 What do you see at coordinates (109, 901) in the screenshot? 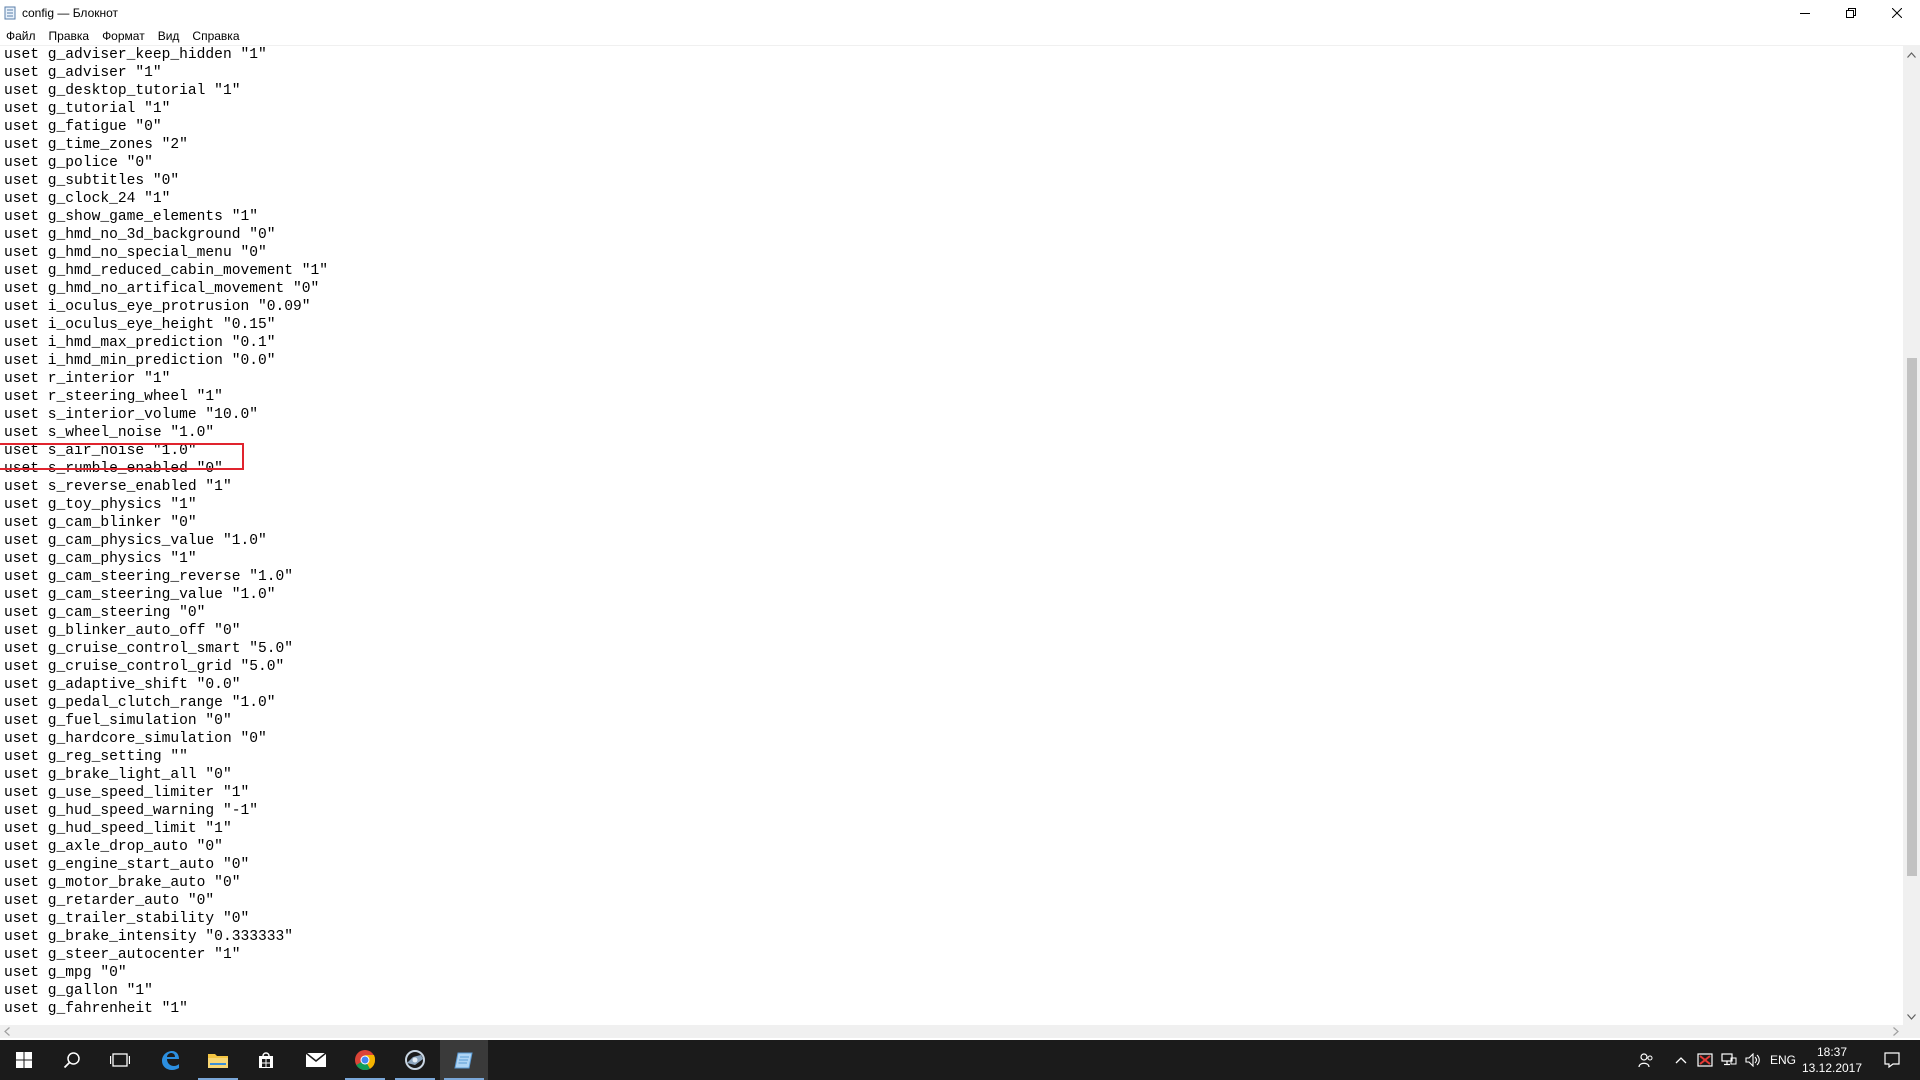
I see `text-line: uset g_retarder_auto "0"` at bounding box center [109, 901].